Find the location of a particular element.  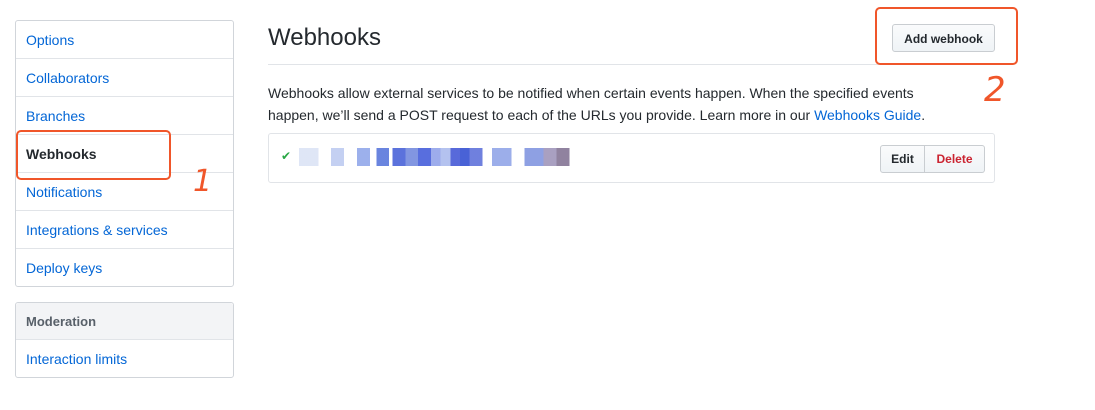

page-title: Webhooks is located at coordinates (324, 37).